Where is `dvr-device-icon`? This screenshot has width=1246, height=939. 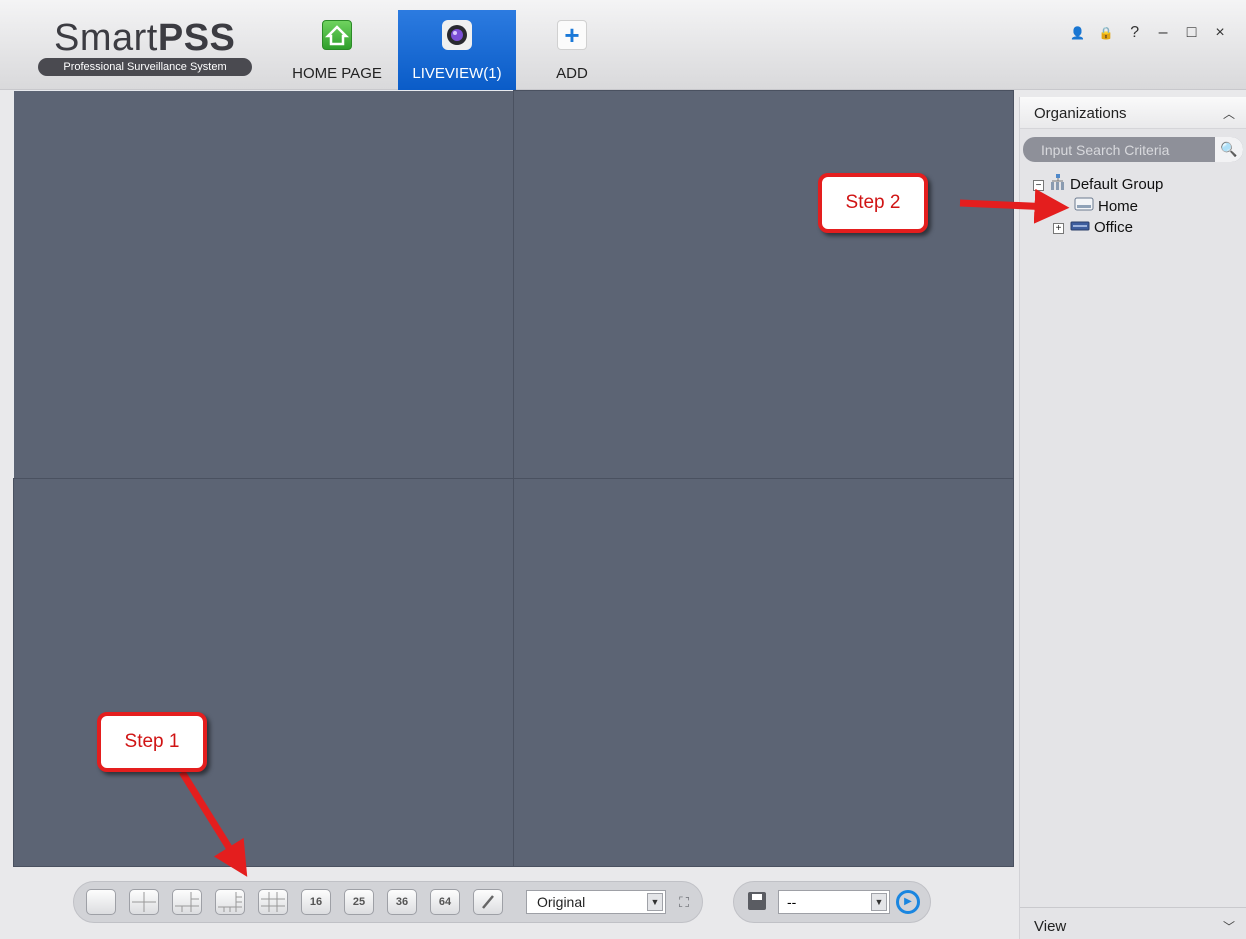
dvr-device-icon is located at coordinates (1084, 207).